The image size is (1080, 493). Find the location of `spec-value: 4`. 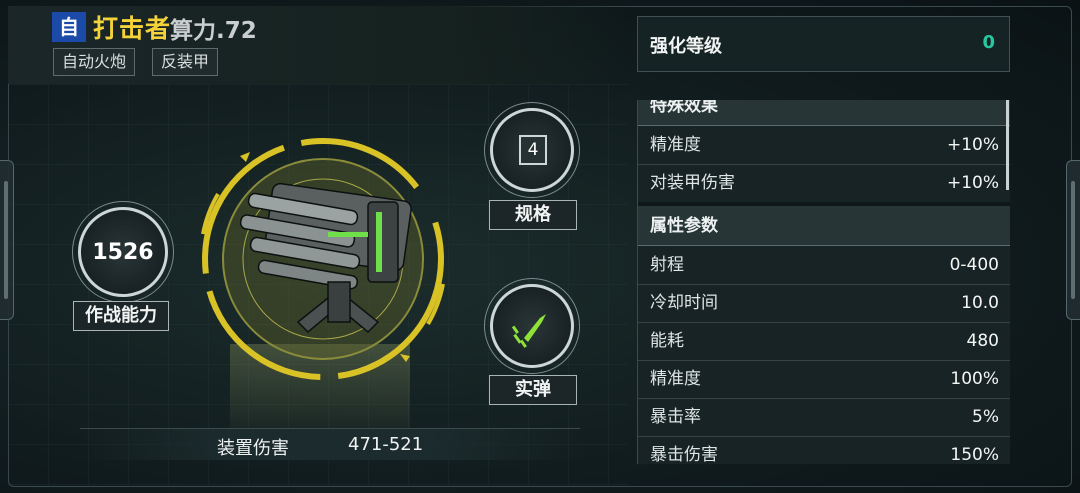

spec-value: 4 is located at coordinates (533, 150).